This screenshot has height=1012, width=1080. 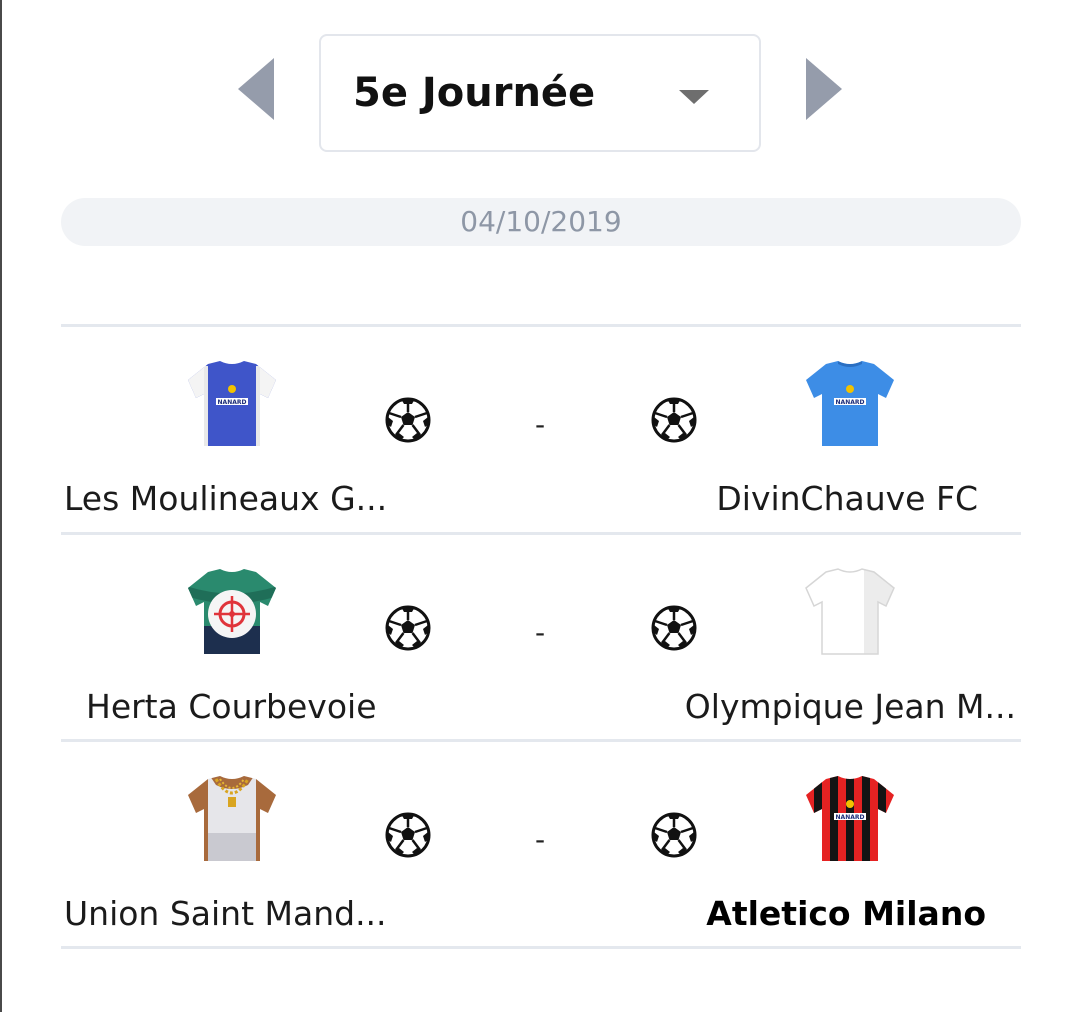 What do you see at coordinates (846, 913) in the screenshot?
I see `away-team-name: Atletico Milano` at bounding box center [846, 913].